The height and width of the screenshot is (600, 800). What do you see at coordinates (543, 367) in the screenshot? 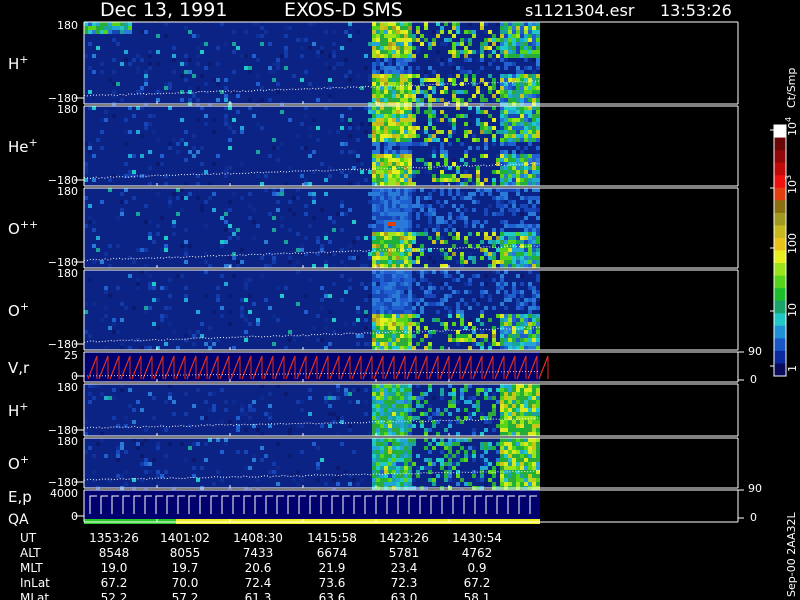
I see `vr-line` at bounding box center [543, 367].